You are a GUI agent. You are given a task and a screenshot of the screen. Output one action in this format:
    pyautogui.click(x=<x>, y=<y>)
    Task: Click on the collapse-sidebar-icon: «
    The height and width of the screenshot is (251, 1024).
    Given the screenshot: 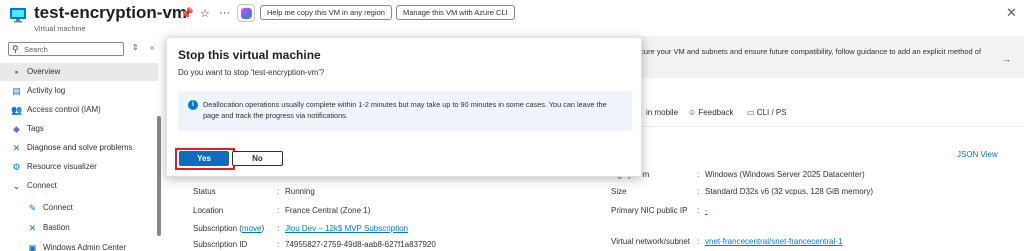 What is the action you would take?
    pyautogui.click(x=152, y=47)
    